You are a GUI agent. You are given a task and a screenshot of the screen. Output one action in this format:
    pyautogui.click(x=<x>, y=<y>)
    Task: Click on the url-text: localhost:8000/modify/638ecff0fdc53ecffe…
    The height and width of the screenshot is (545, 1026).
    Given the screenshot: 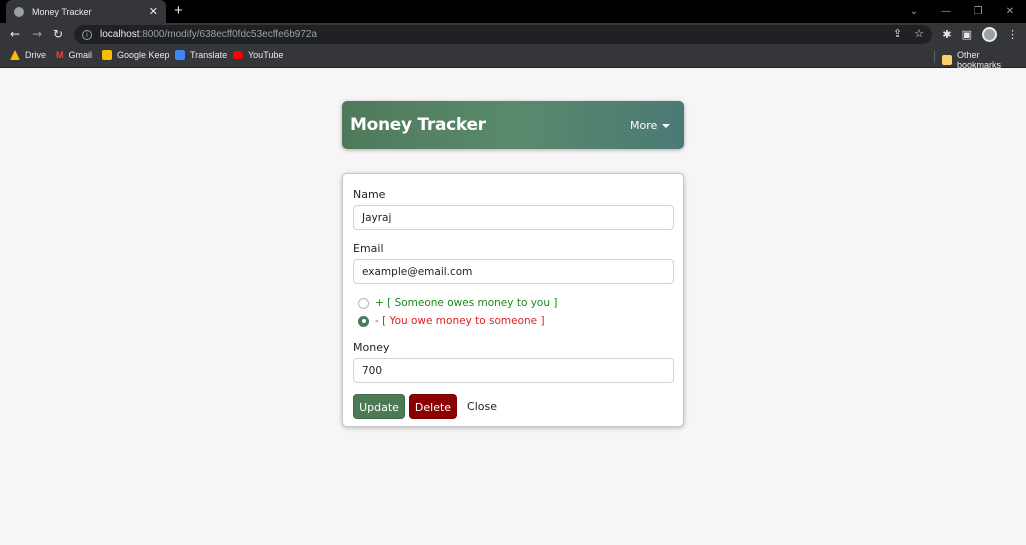 What is the action you would take?
    pyautogui.click(x=209, y=34)
    